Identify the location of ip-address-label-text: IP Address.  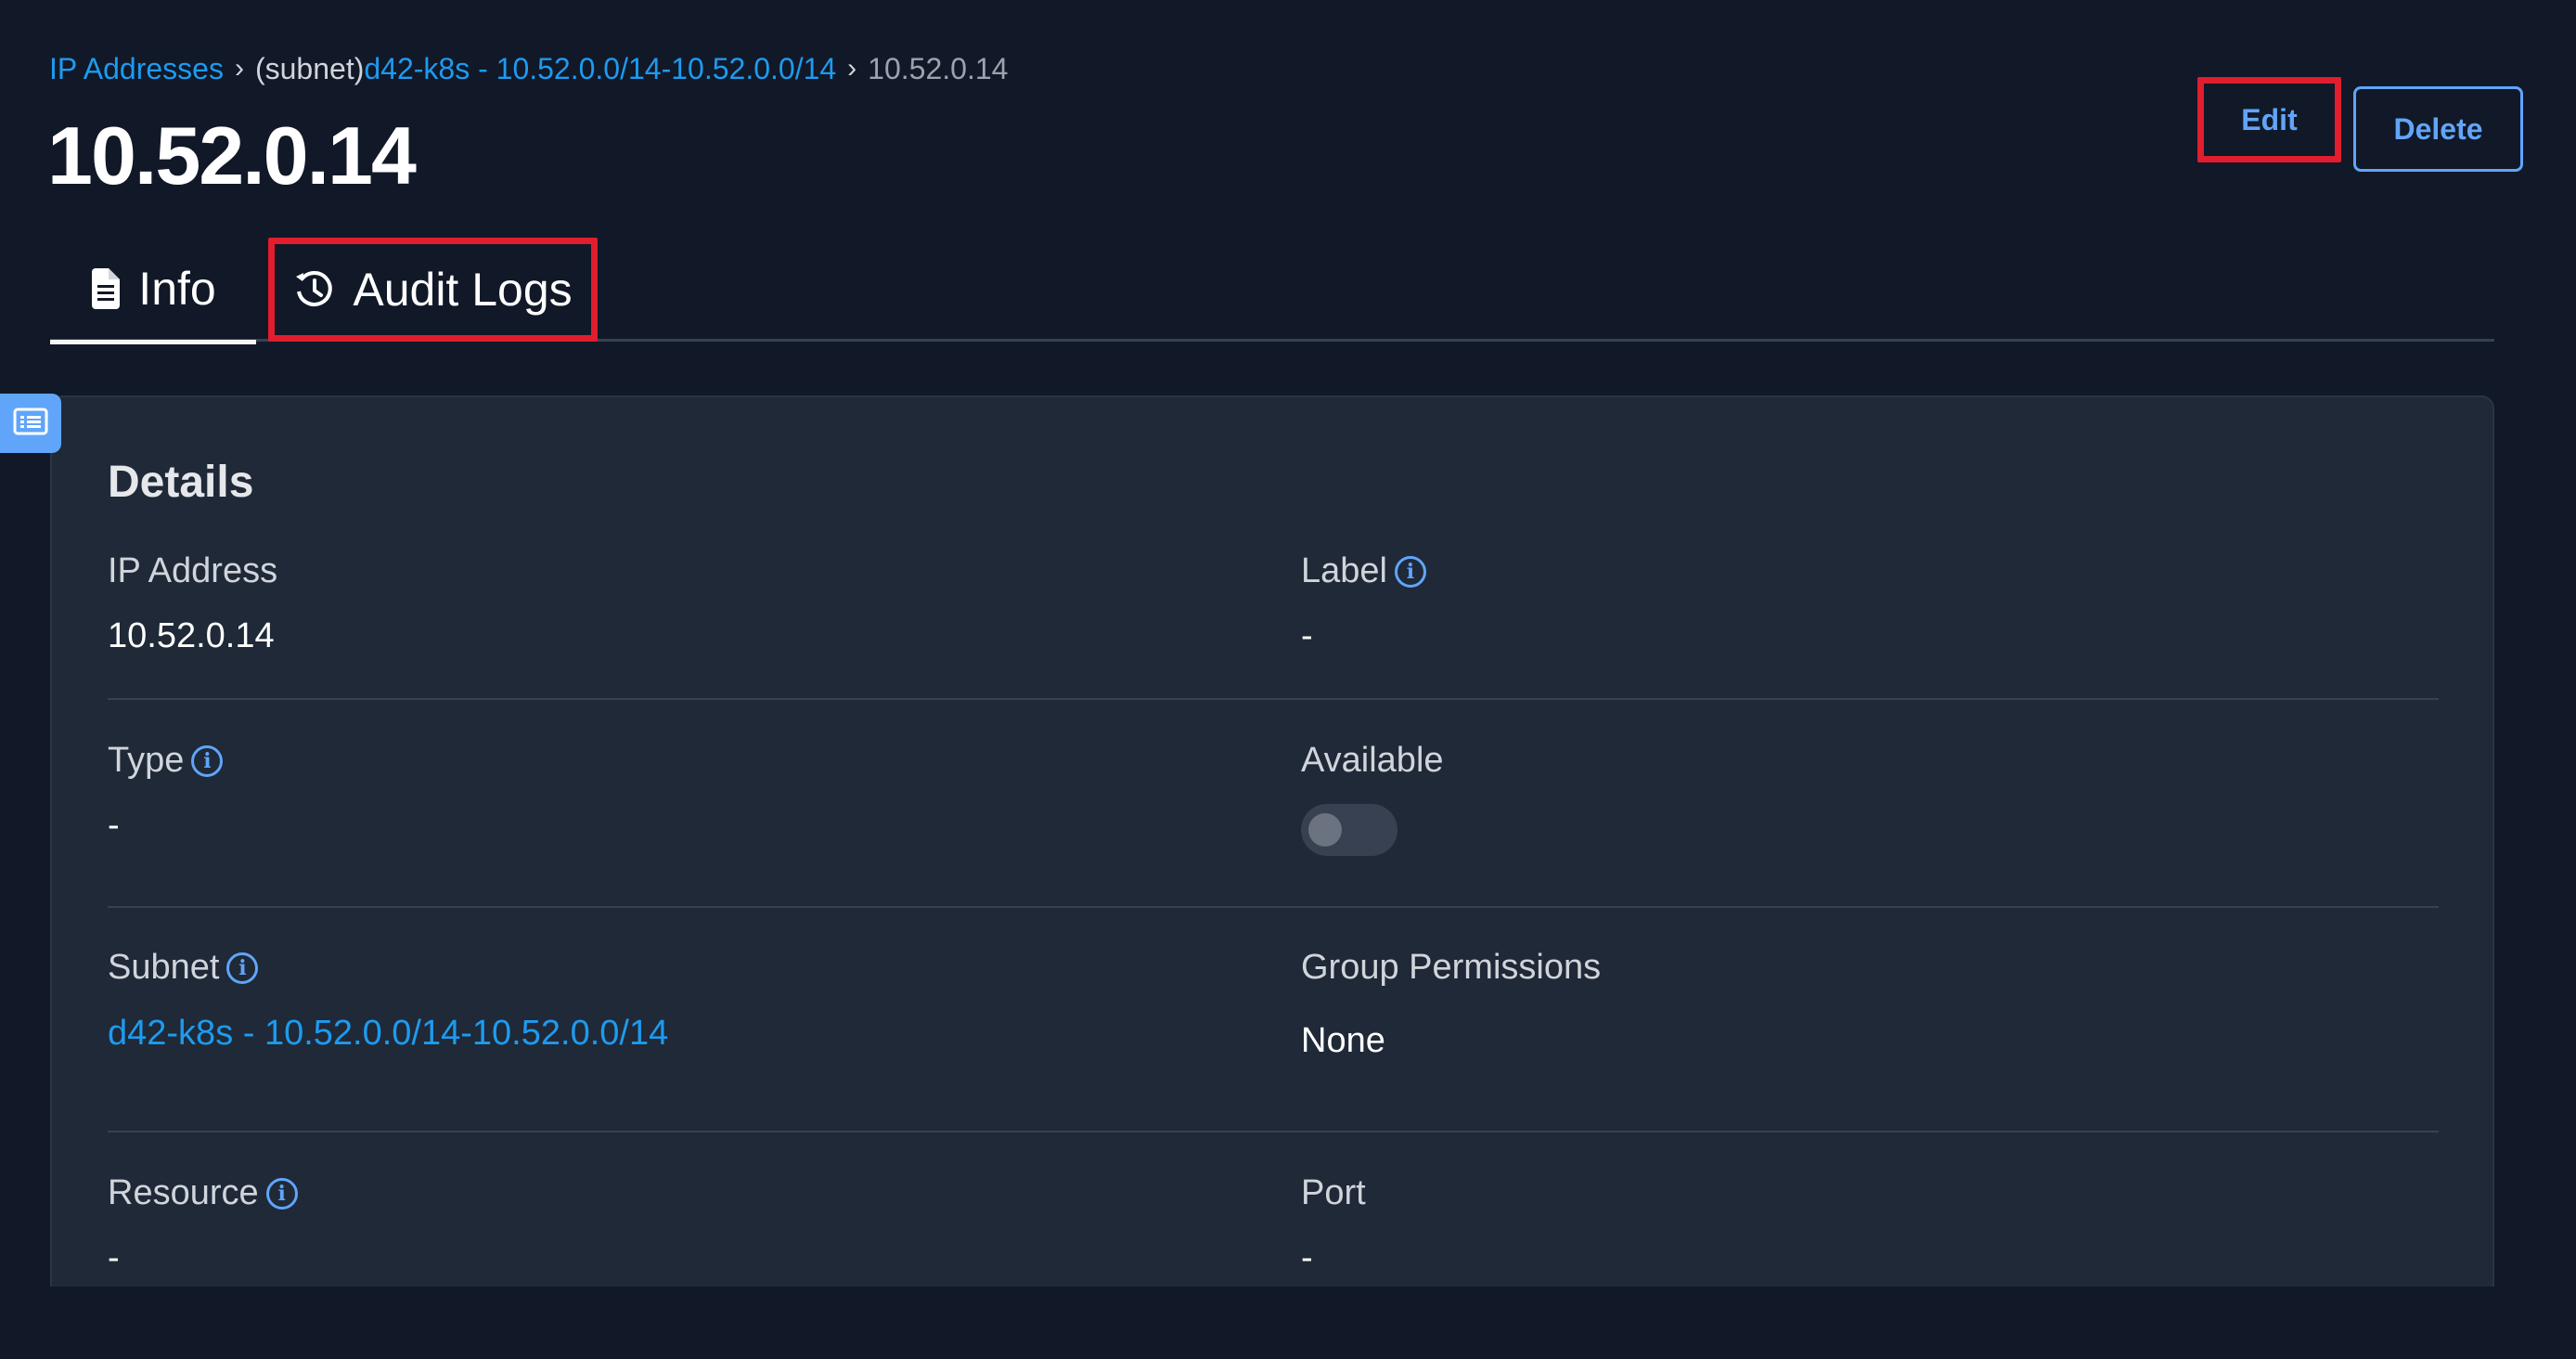
(193, 570).